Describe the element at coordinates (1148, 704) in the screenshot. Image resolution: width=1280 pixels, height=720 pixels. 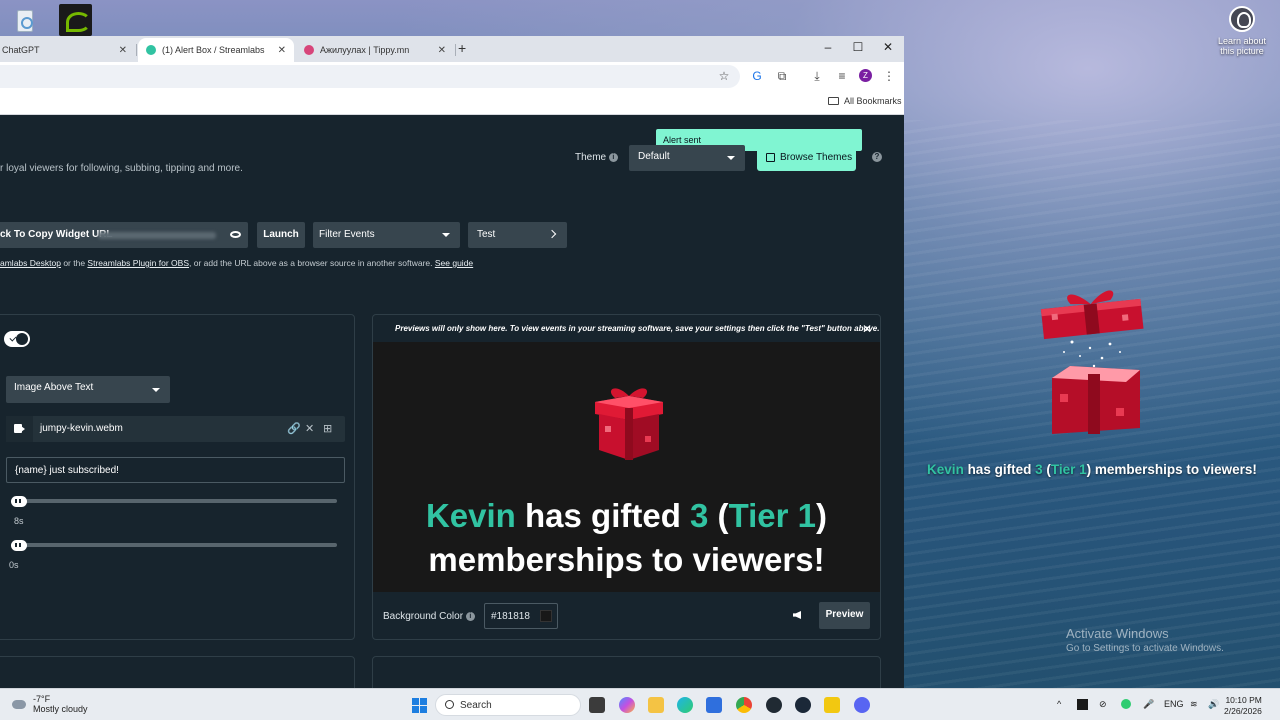
I see `microphone-icon: 🎤` at that location.